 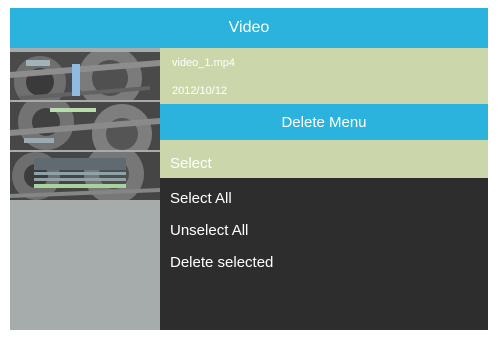 I want to click on file-date: 2012/10/12, so click(x=200, y=91).